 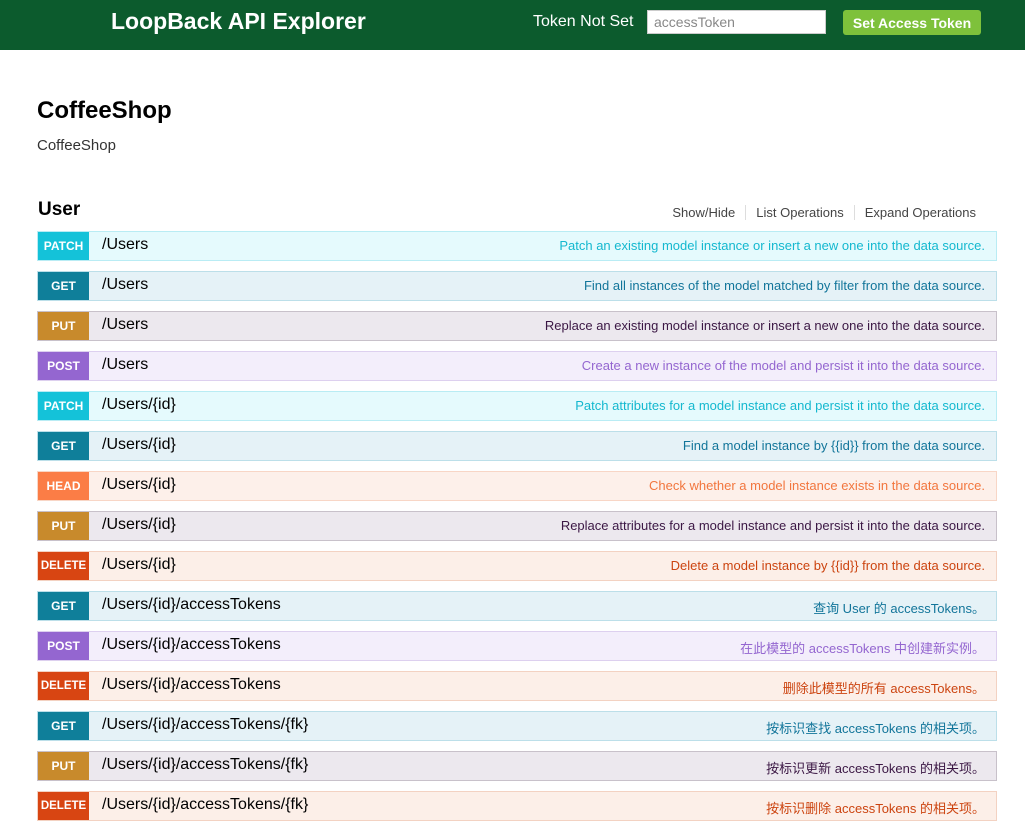 I want to click on api-description: CoffeeShop, so click(x=76, y=145).